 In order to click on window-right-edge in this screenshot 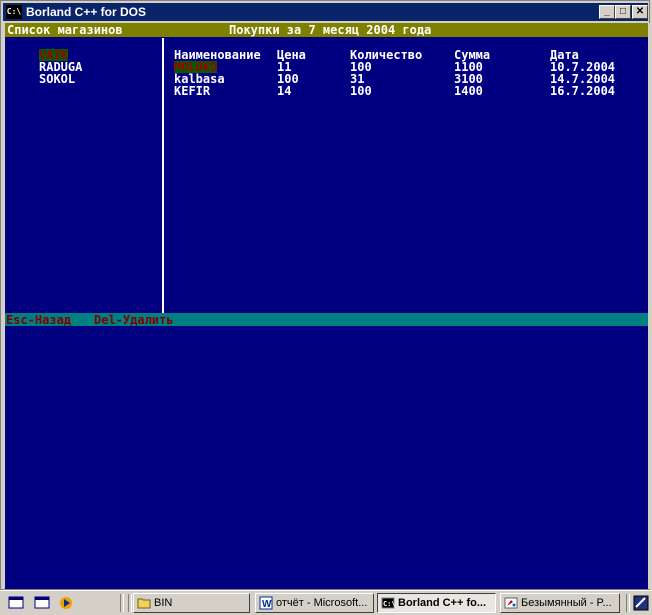, I will do `click(649, 306)`.